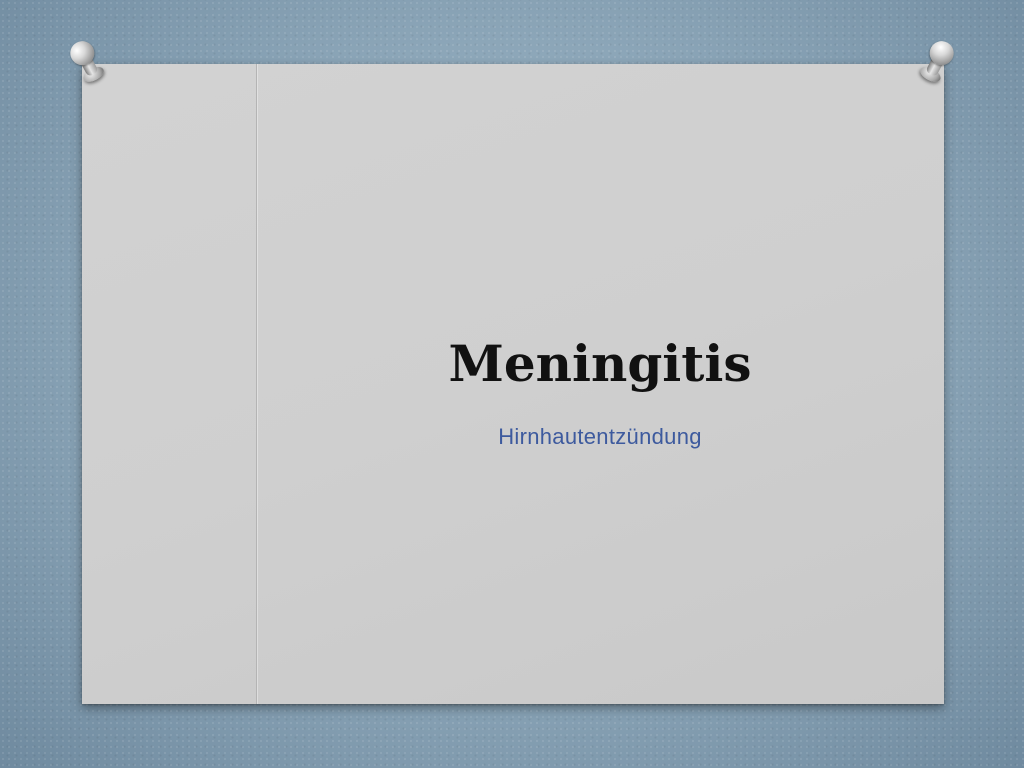 This screenshot has height=768, width=1024. What do you see at coordinates (600, 437) in the screenshot?
I see `slide-subtitle: Hirnhautentzündung` at bounding box center [600, 437].